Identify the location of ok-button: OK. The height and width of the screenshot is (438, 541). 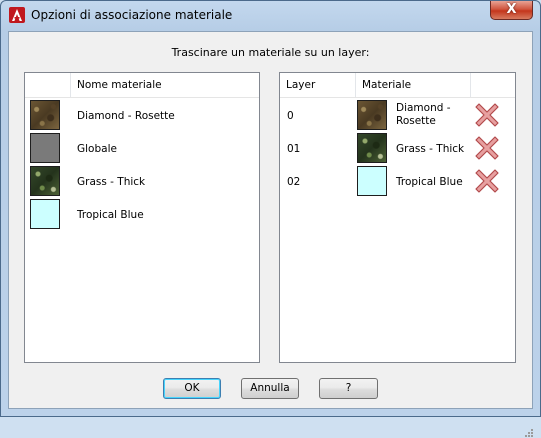
(192, 388).